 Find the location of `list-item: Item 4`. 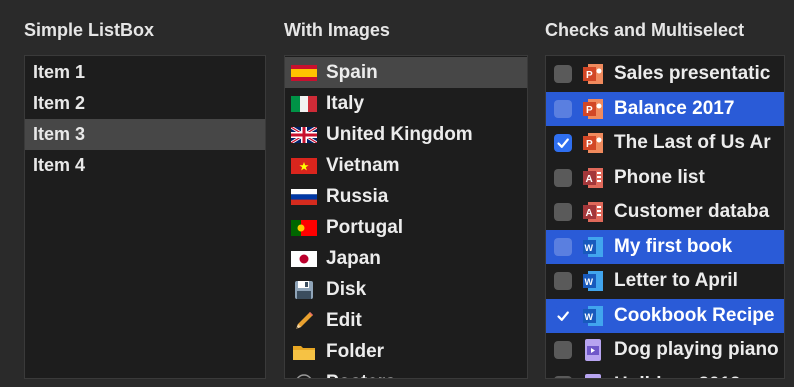

list-item: Item 4 is located at coordinates (145, 165).